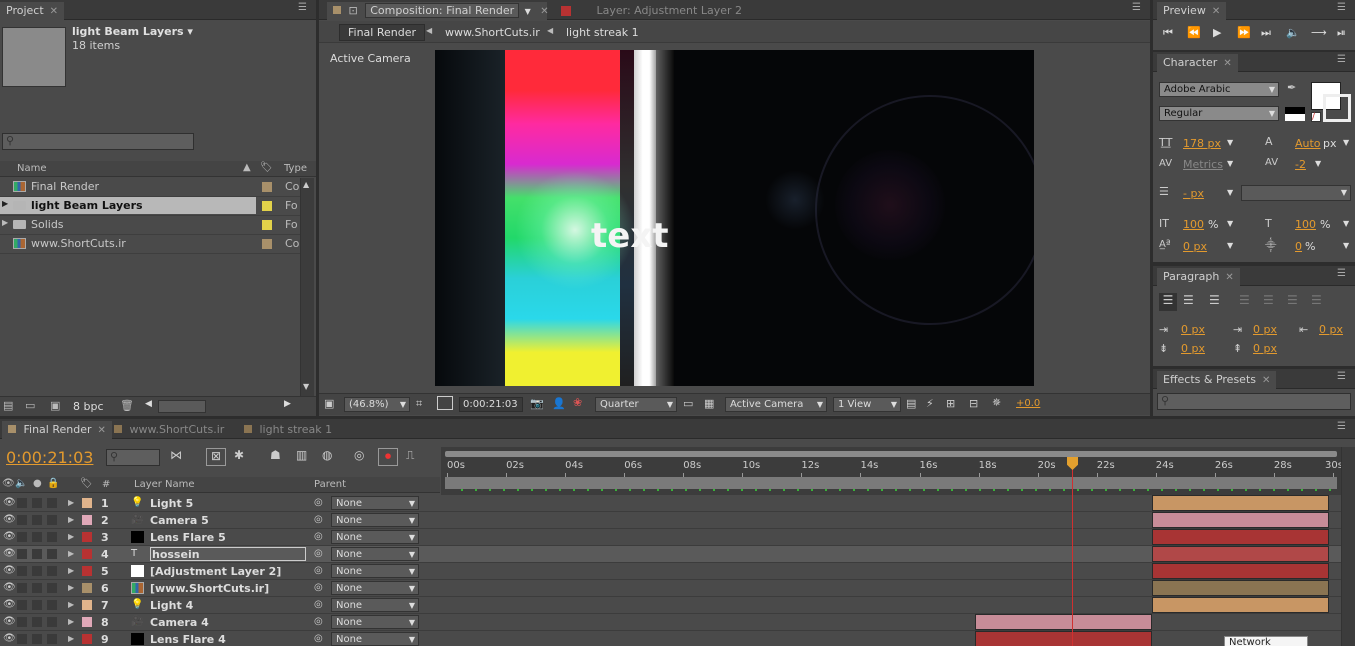  What do you see at coordinates (128, 205) in the screenshot?
I see `project-item: ▶ light Beam Layers` at bounding box center [128, 205].